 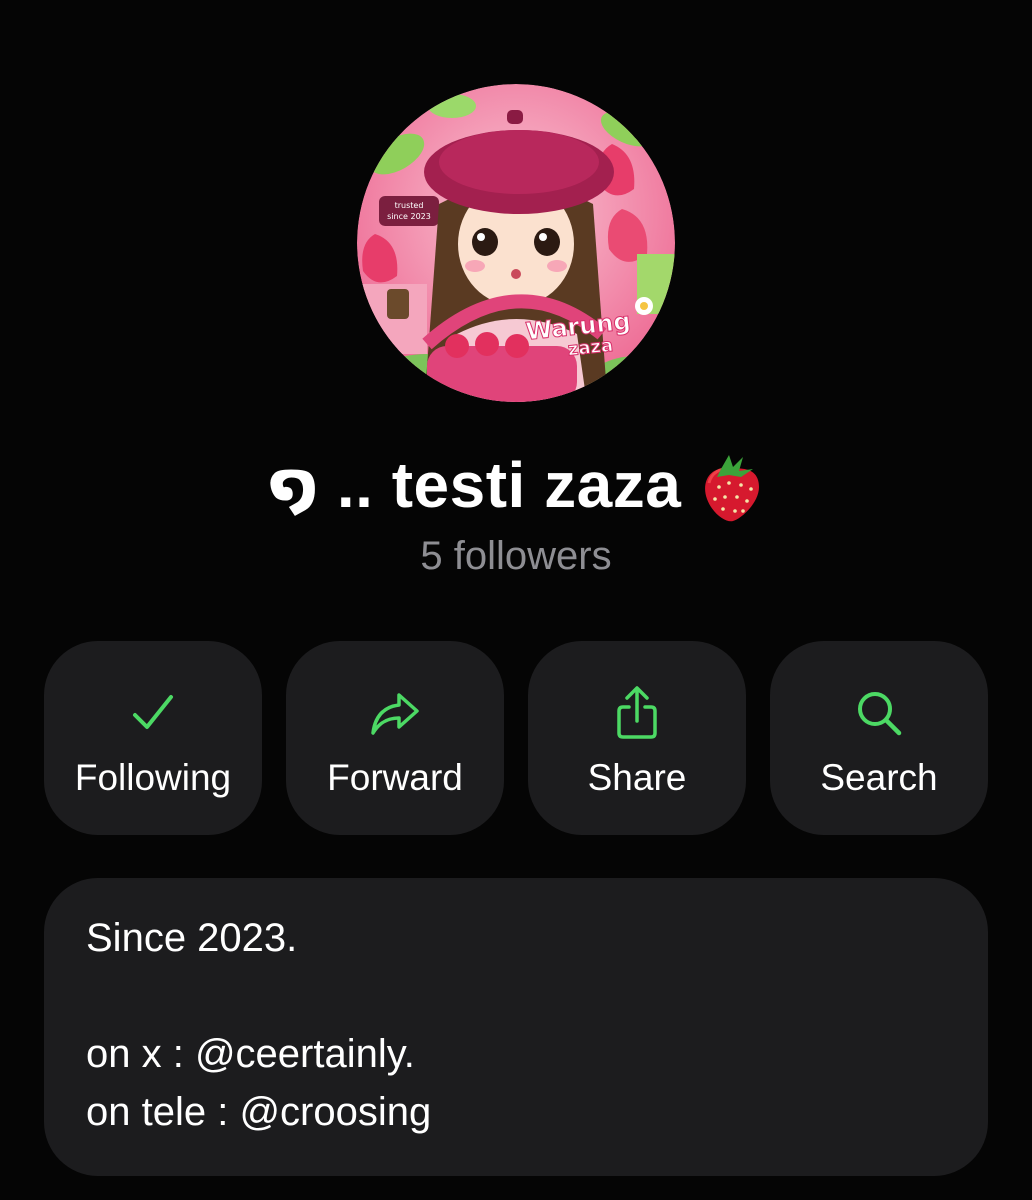 I want to click on forward-button: Forward, so click(x=395, y=738).